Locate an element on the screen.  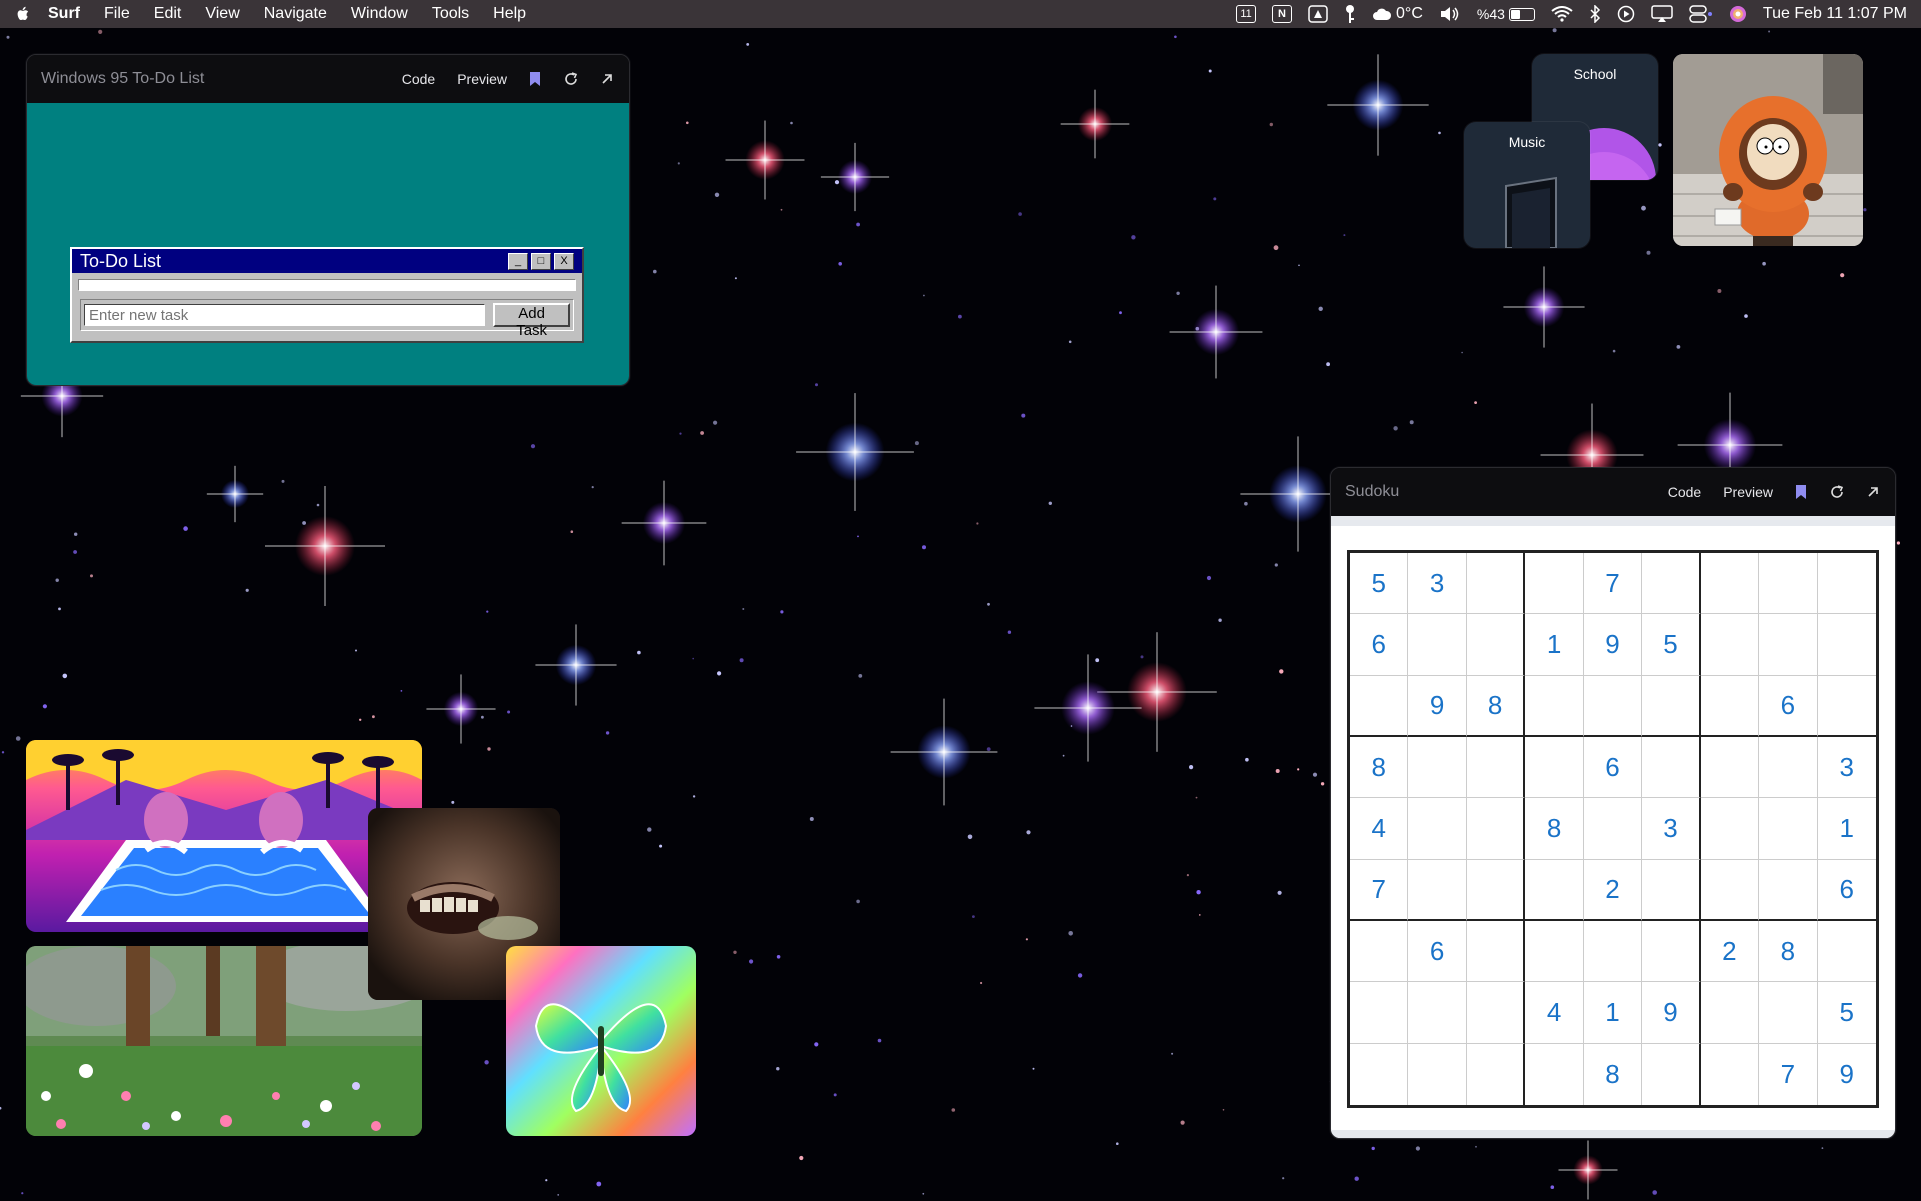
bluetooth-icon is located at coordinates (1595, 14).